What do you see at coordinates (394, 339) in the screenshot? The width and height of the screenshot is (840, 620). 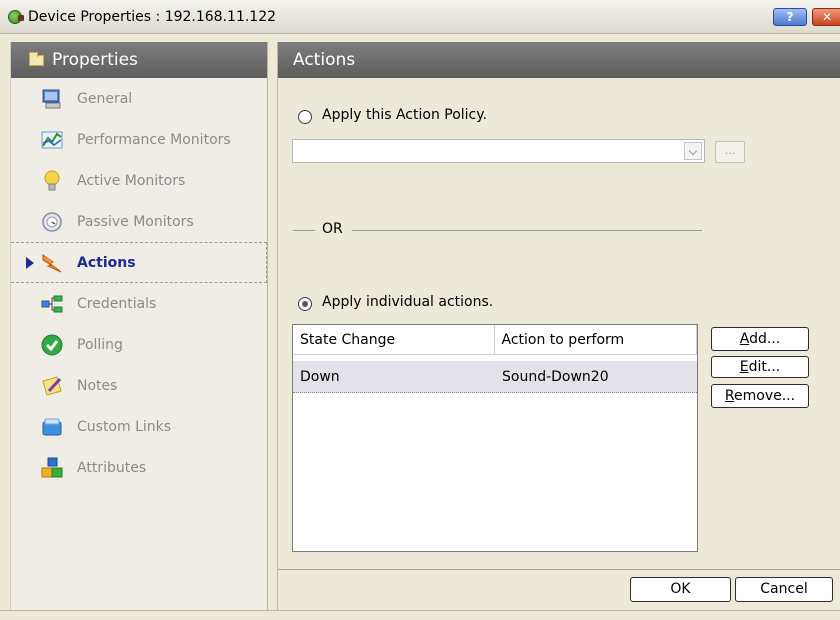 I see `column-state-change: State Change` at bounding box center [394, 339].